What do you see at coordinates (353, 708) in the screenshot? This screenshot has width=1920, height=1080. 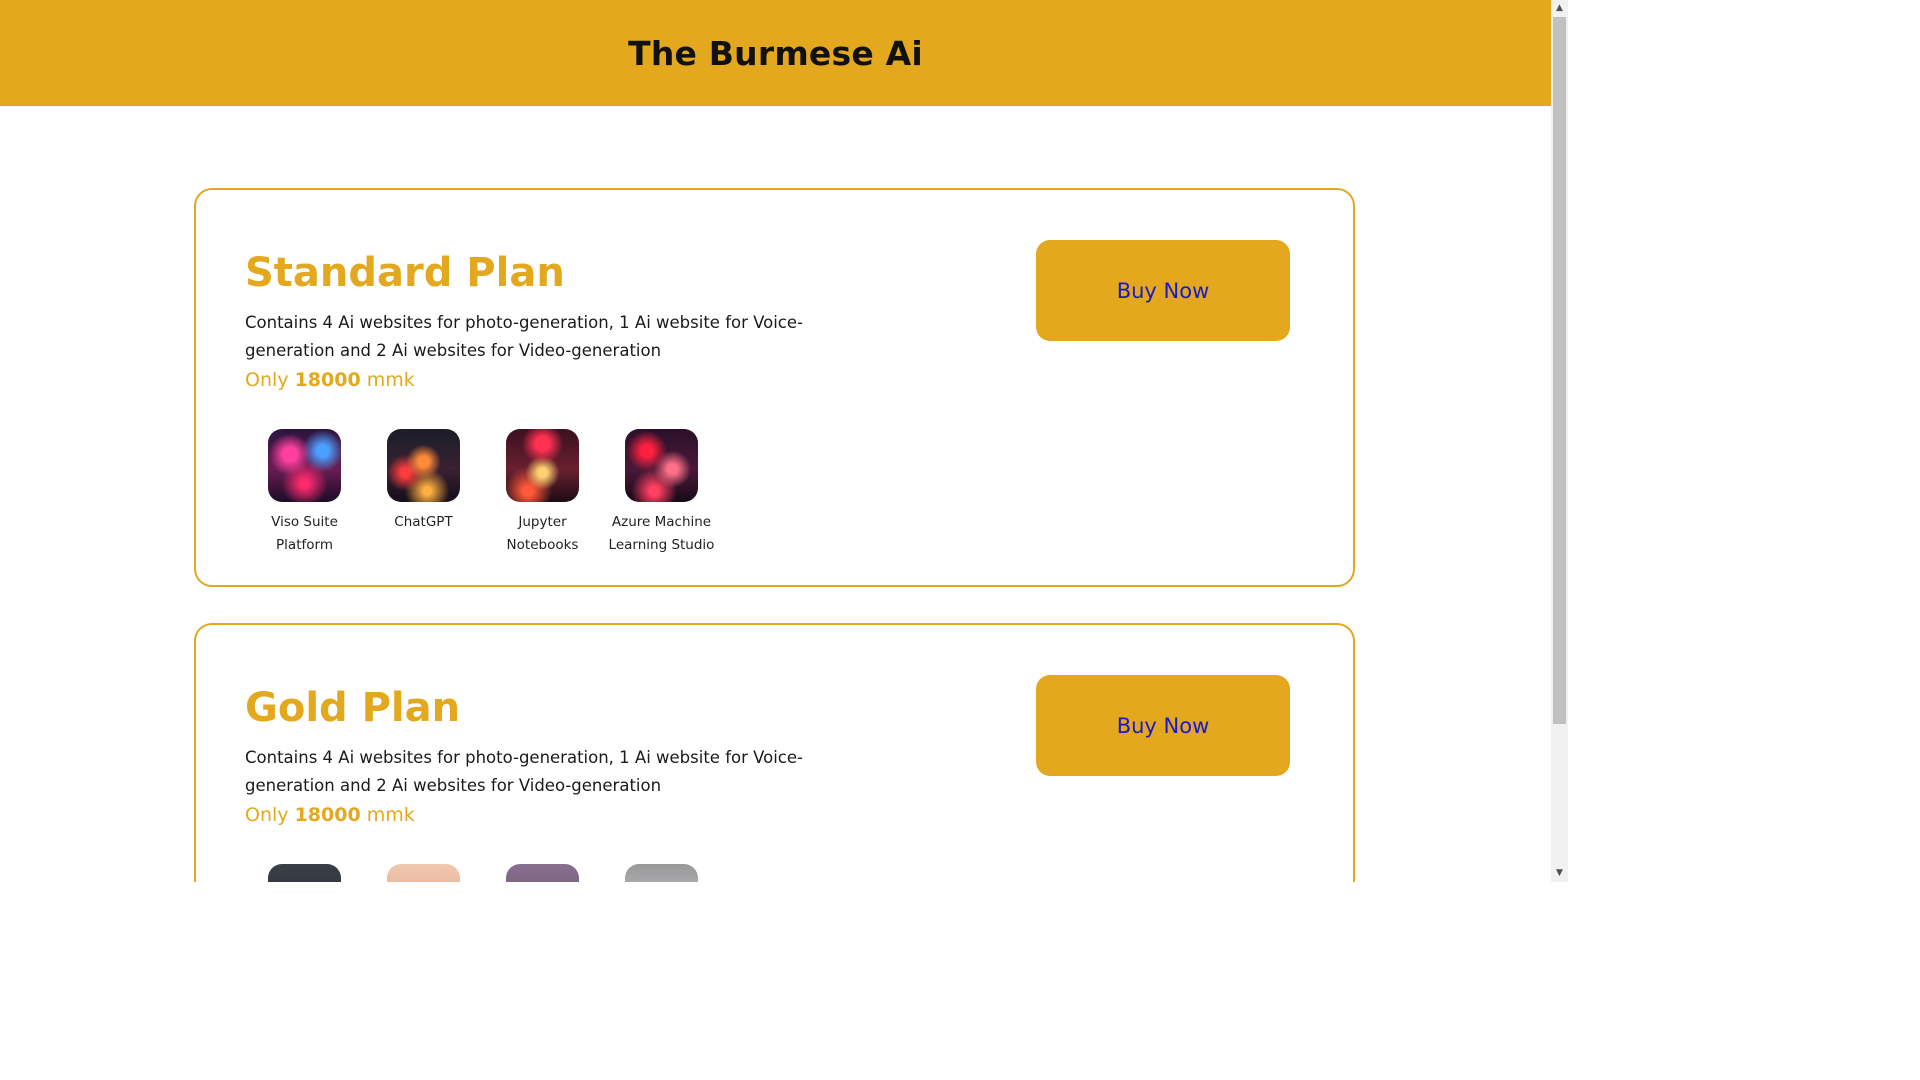 I see `plan-title: Gold Plan` at bounding box center [353, 708].